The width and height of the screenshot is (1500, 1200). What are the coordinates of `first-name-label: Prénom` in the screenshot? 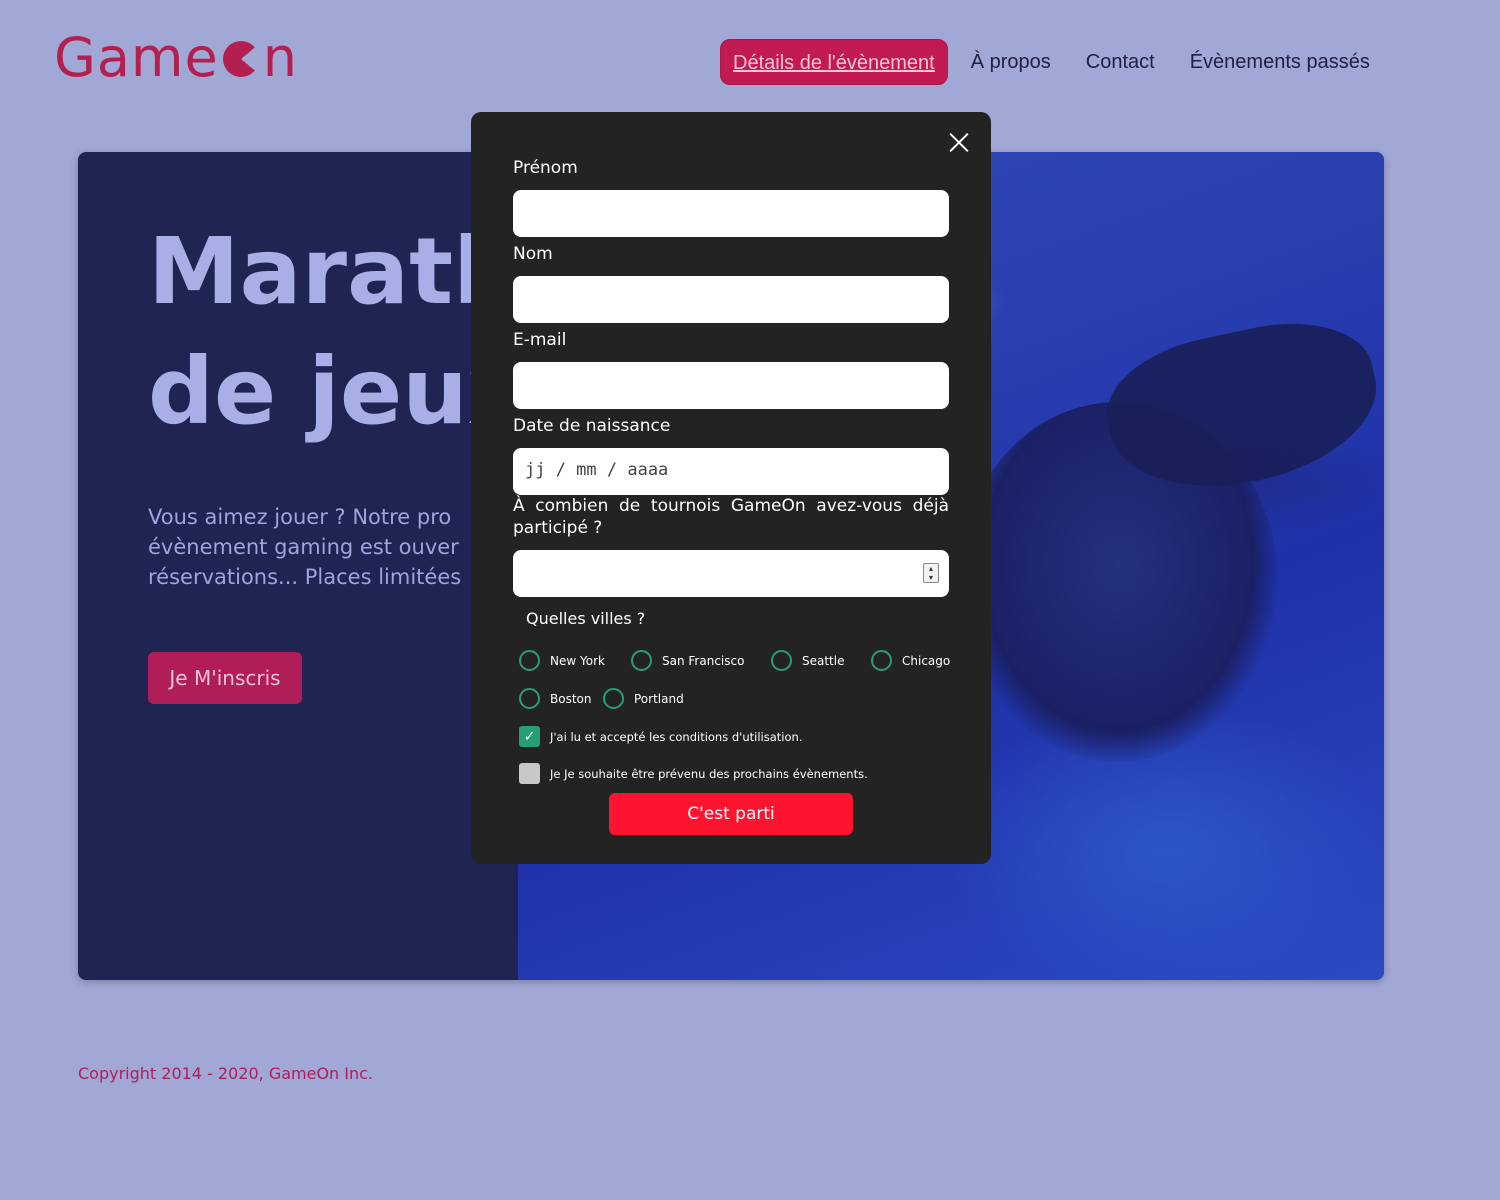 It's located at (545, 168).